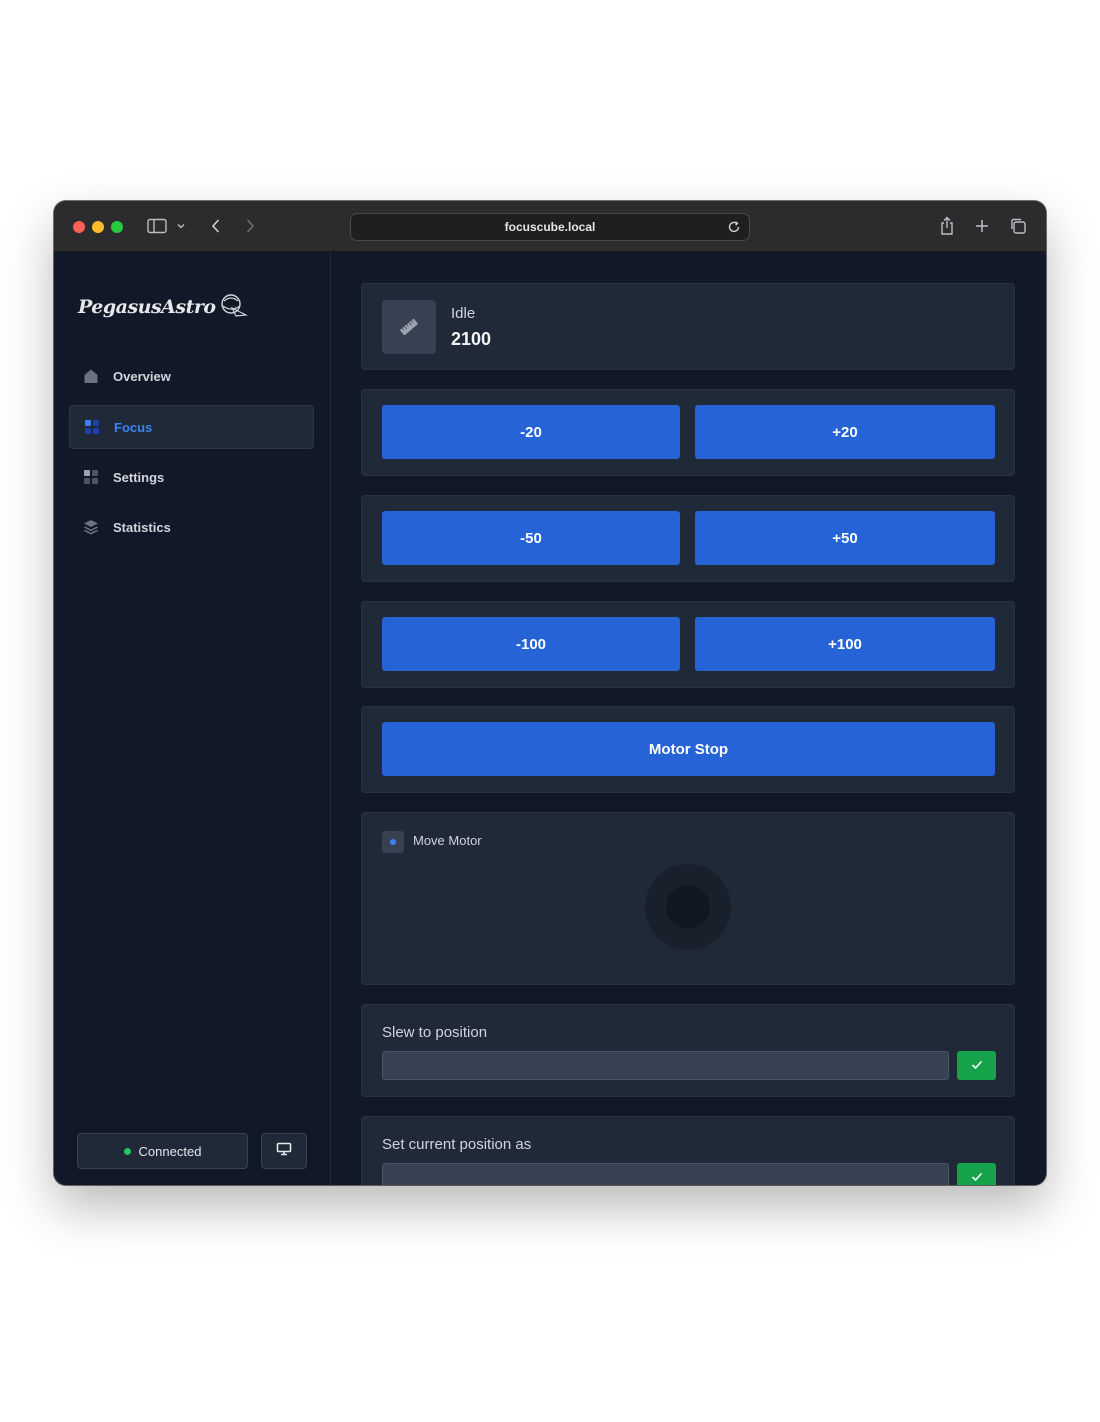 The image size is (1100, 1422). I want to click on set-position-card: Set current position as, so click(688, 1150).